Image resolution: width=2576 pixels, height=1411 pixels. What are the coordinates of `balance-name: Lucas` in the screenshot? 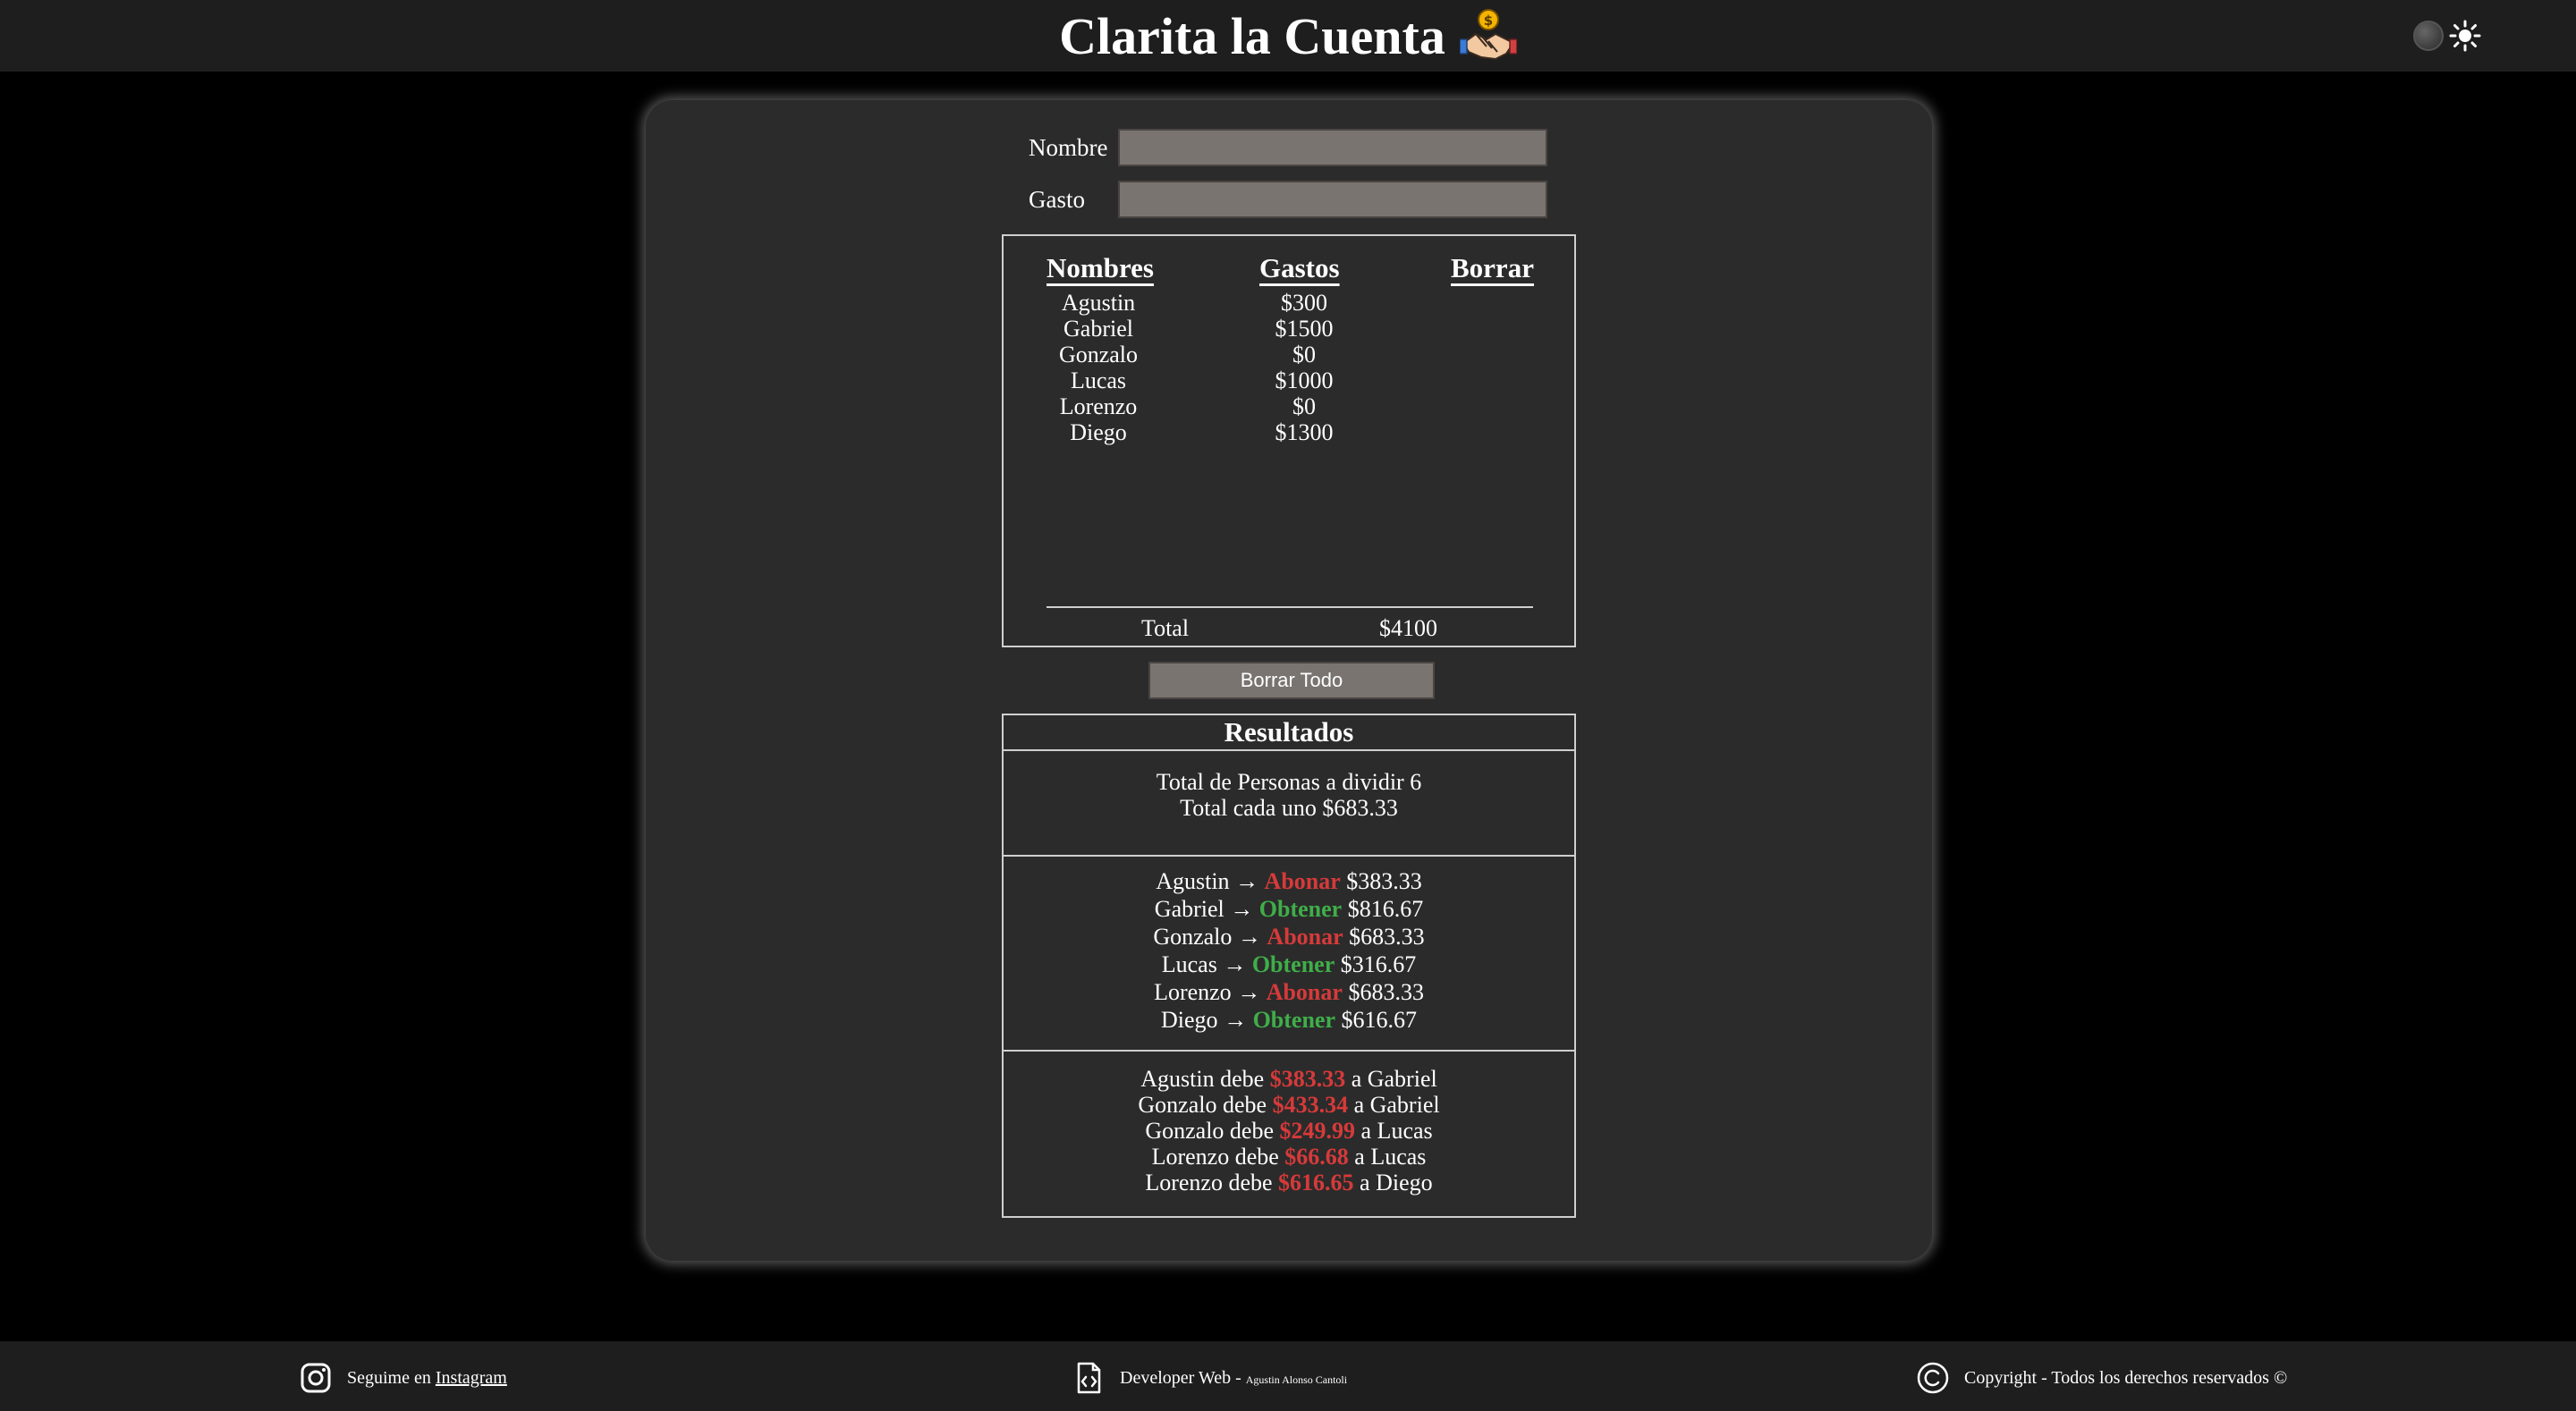 It's located at (1189, 964).